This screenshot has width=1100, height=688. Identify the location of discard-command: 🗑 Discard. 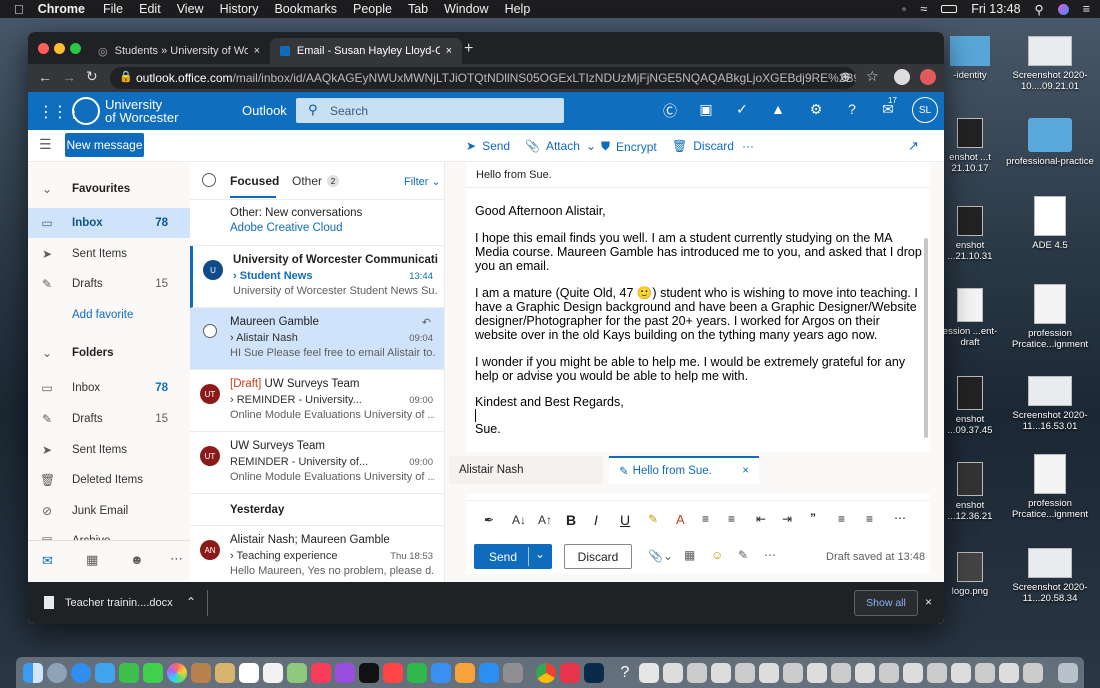
(703, 146).